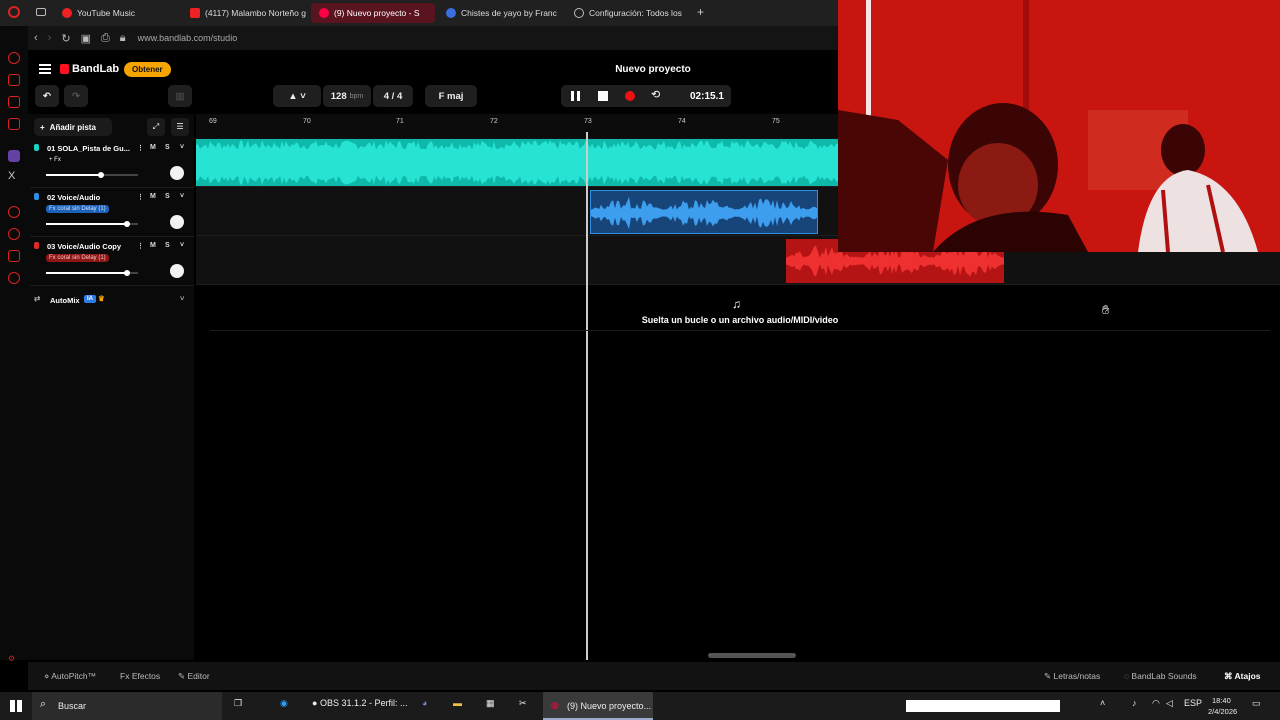 This screenshot has height=720, width=1280. Describe the element at coordinates (45, 69) in the screenshot. I see `hamburger-menu-icon` at that location.